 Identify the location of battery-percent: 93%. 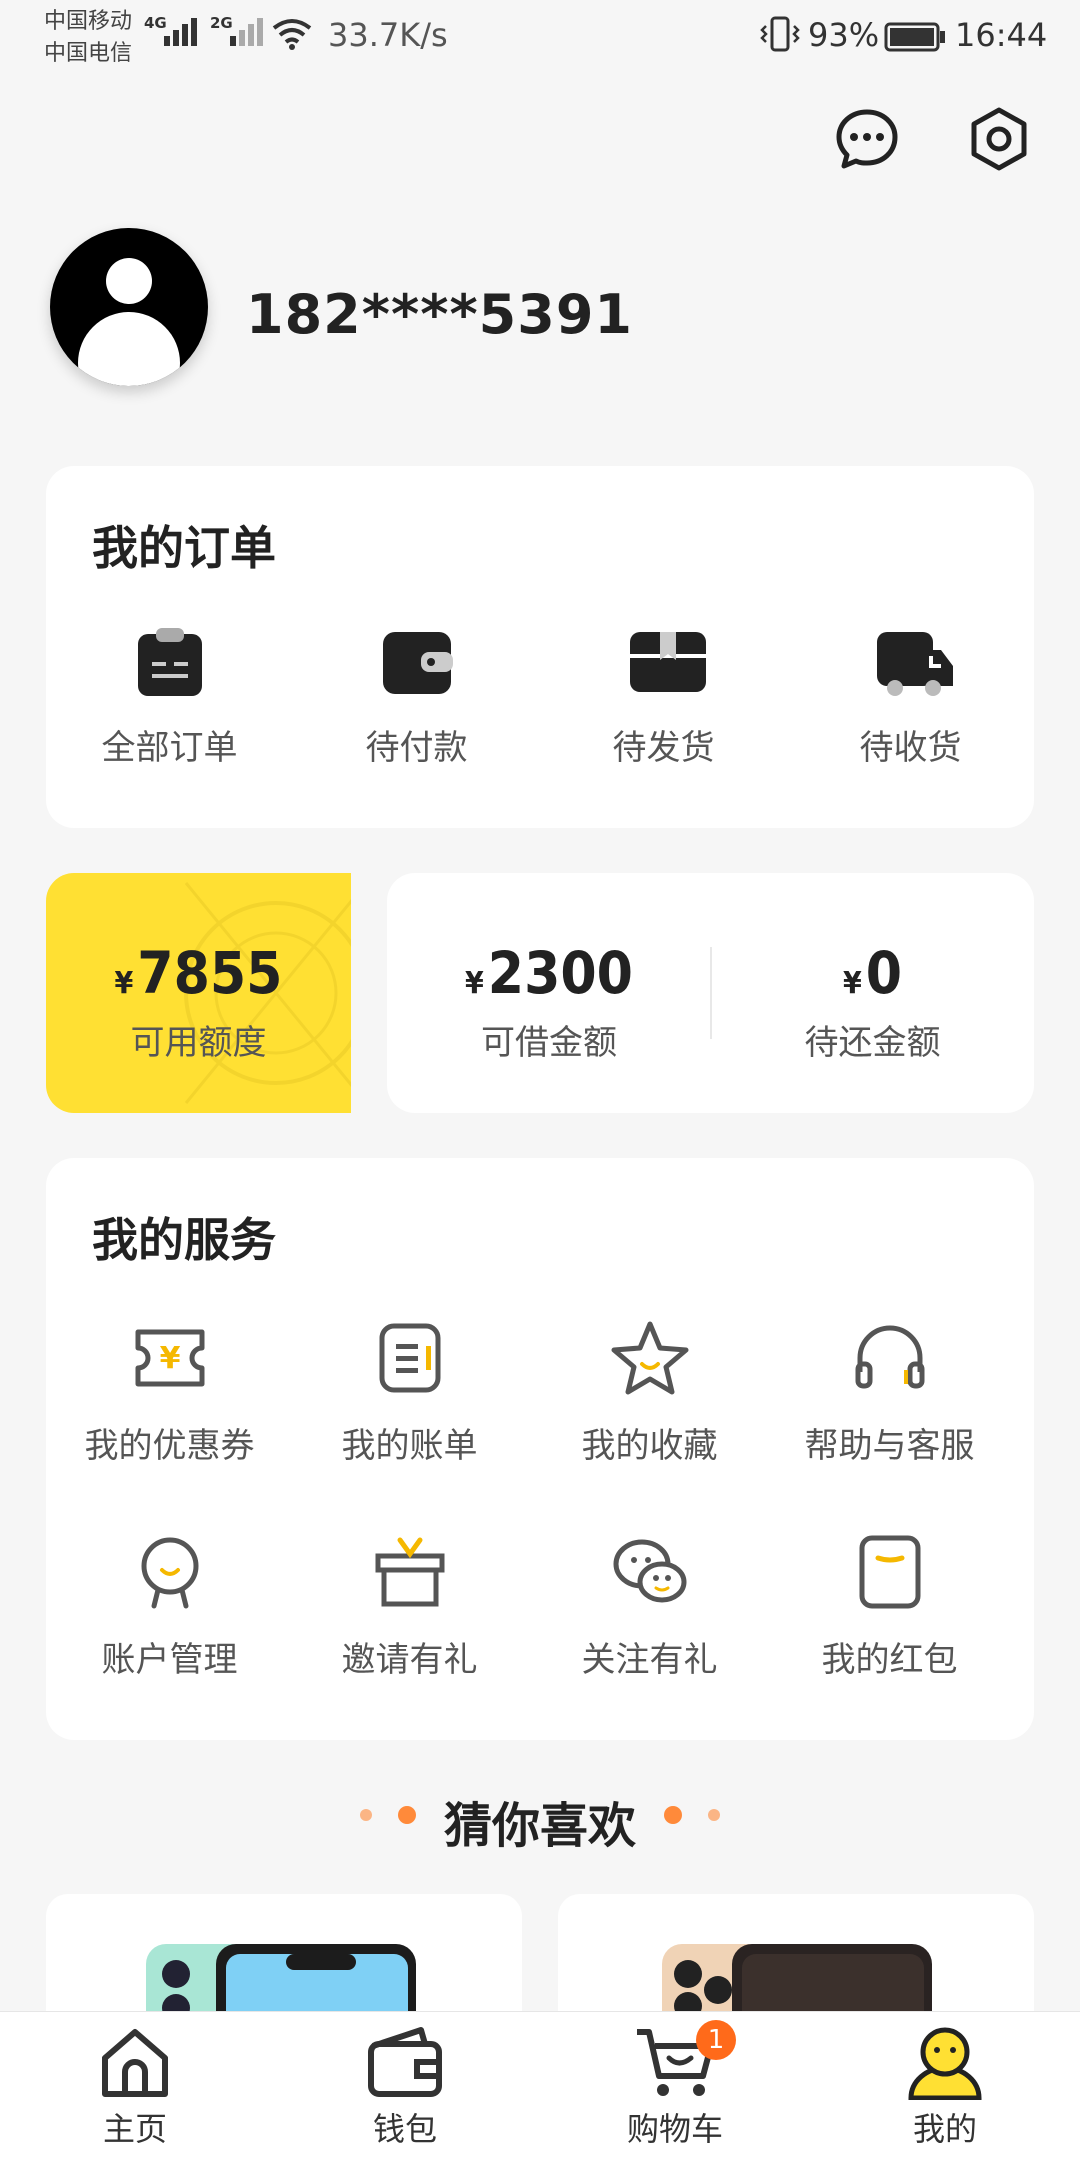
(844, 35).